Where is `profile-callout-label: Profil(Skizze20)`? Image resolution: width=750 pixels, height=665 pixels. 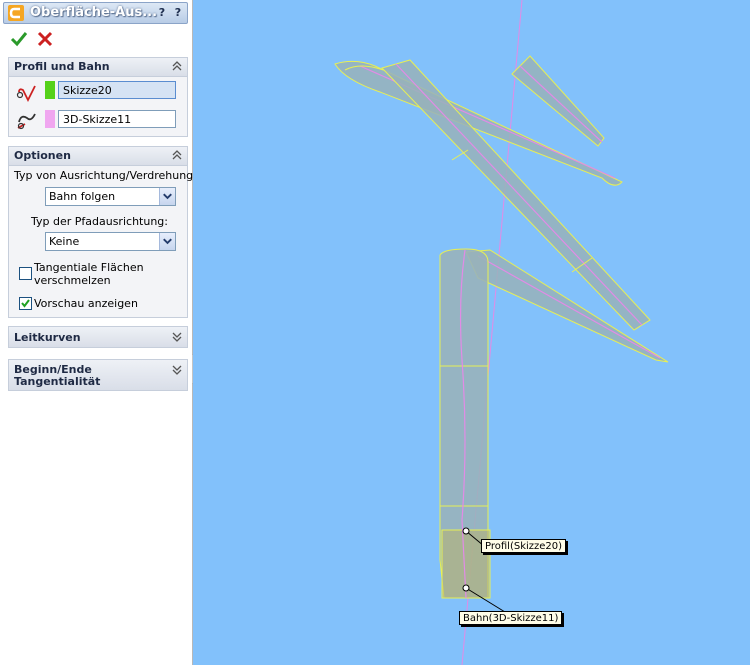
profile-callout-label: Profil(Skizze20) is located at coordinates (524, 546).